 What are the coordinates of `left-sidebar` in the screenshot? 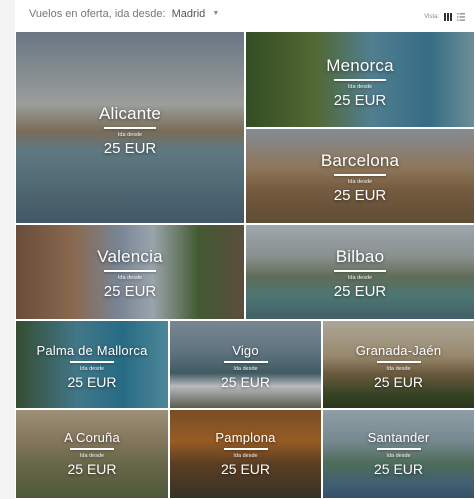 It's located at (7, 249).